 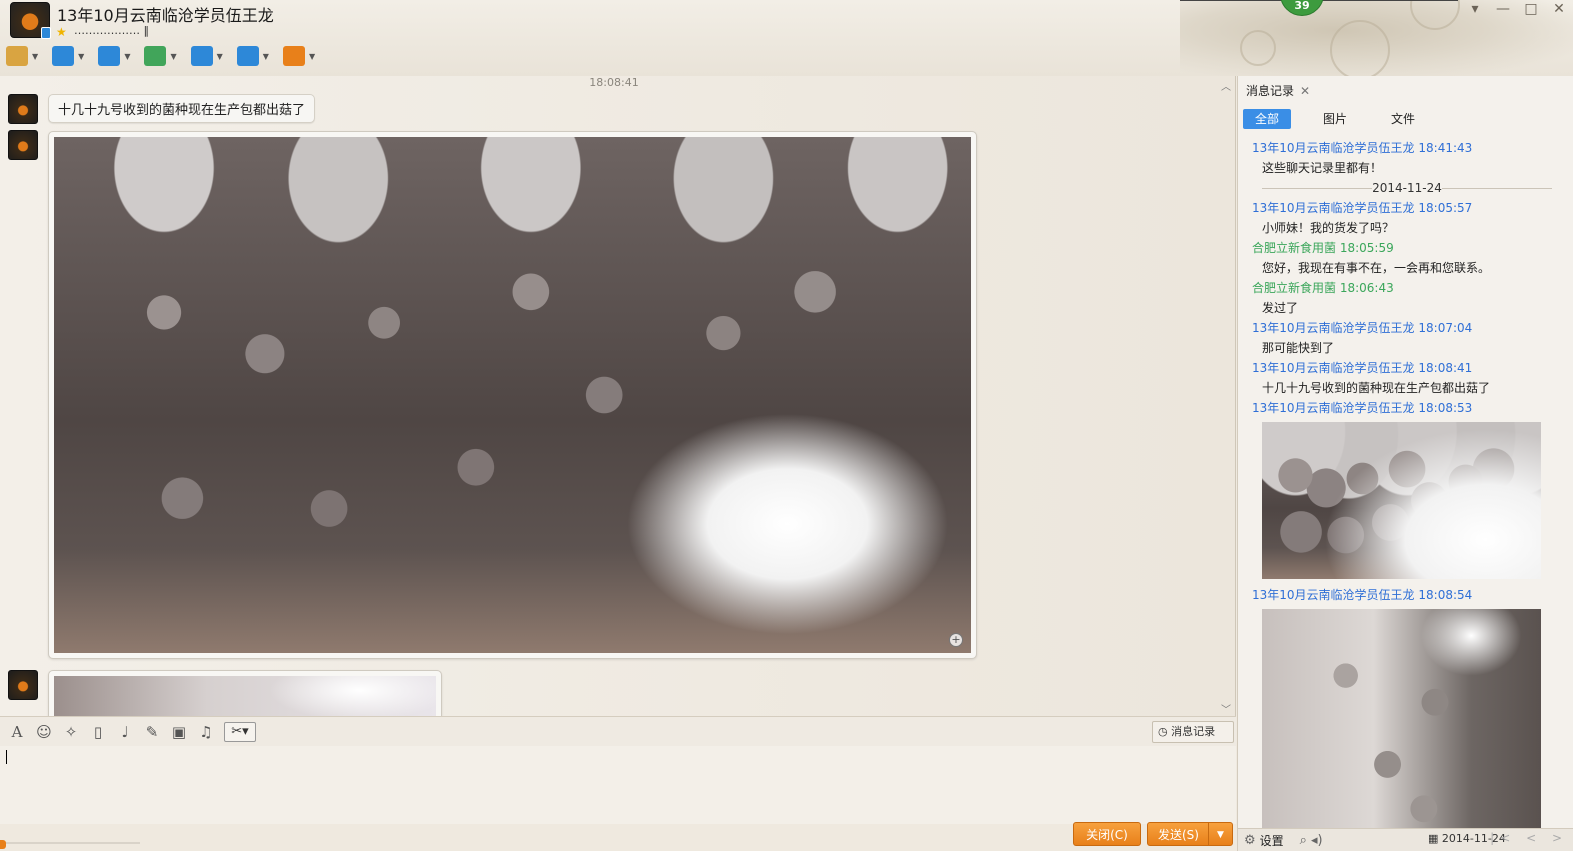 I want to click on message-timestamp: 18:41:43, so click(x=1445, y=148).